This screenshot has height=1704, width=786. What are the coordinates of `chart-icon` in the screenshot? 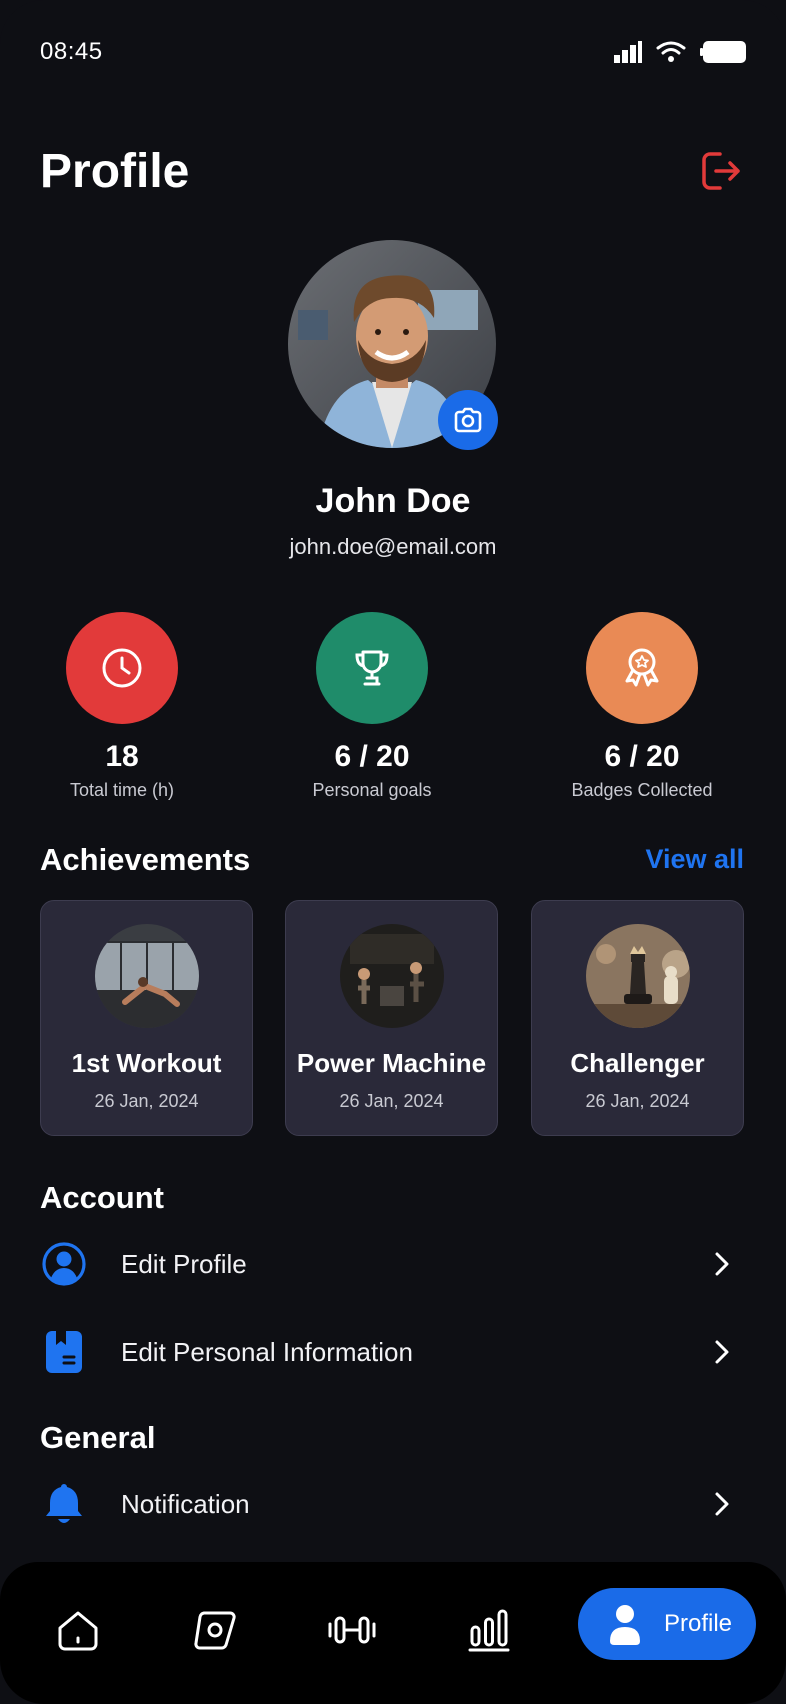 It's located at (489, 1630).